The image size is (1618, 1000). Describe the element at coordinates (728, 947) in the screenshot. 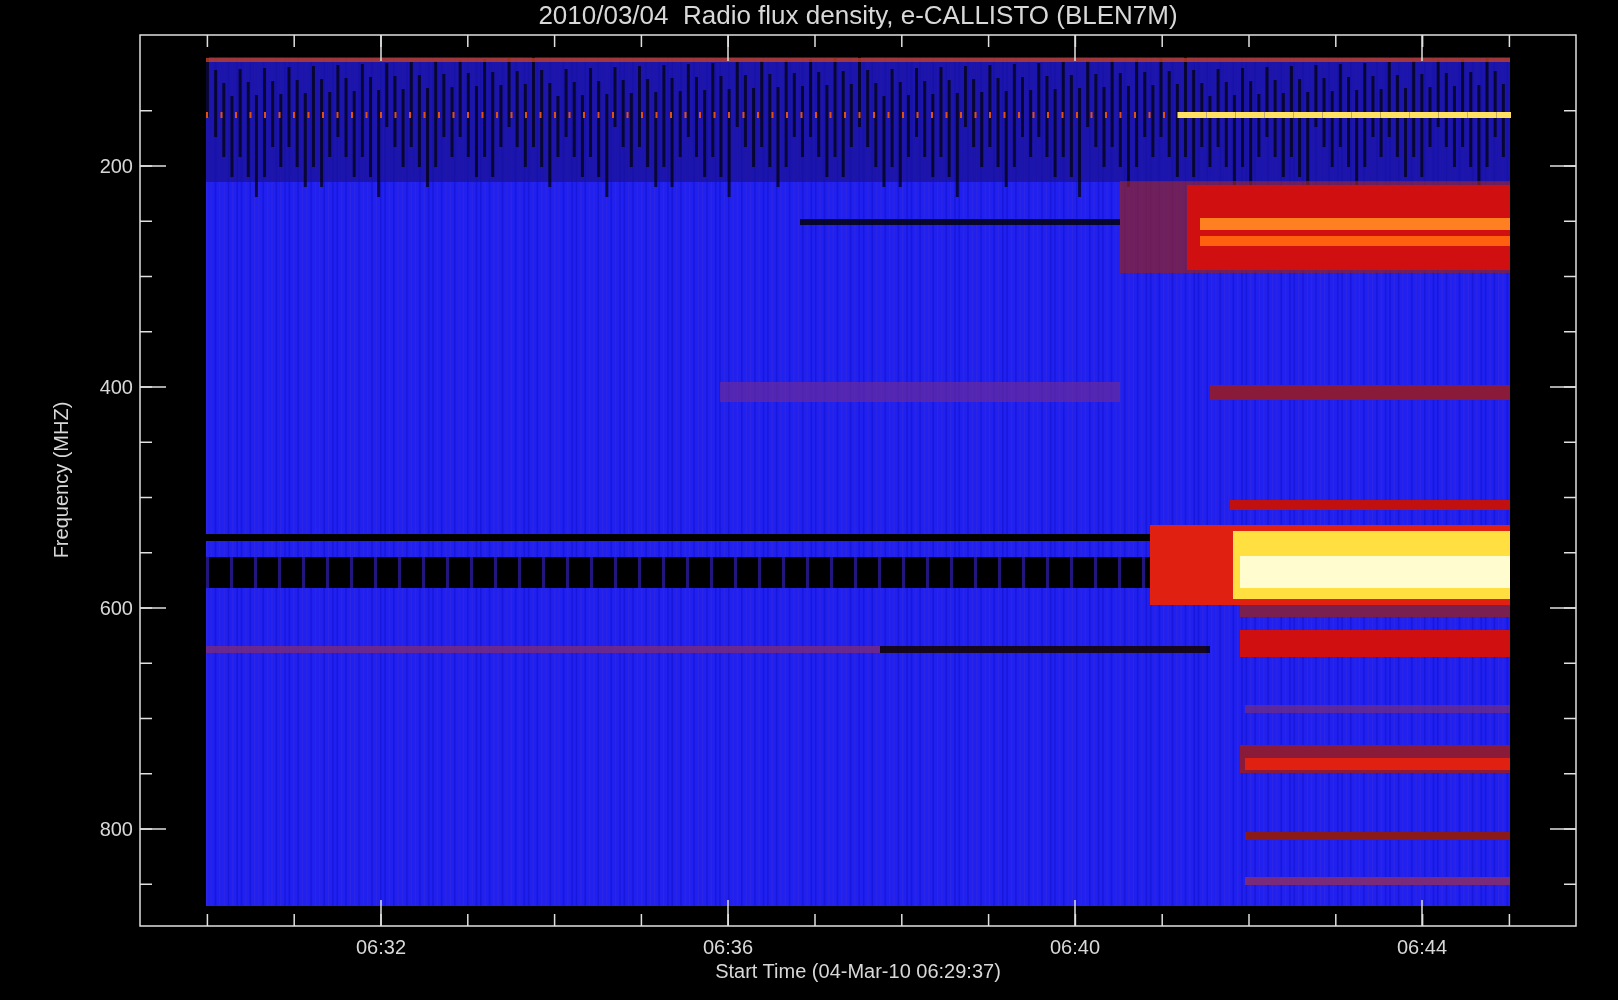

I see `x-tick-label: 06:36` at that location.